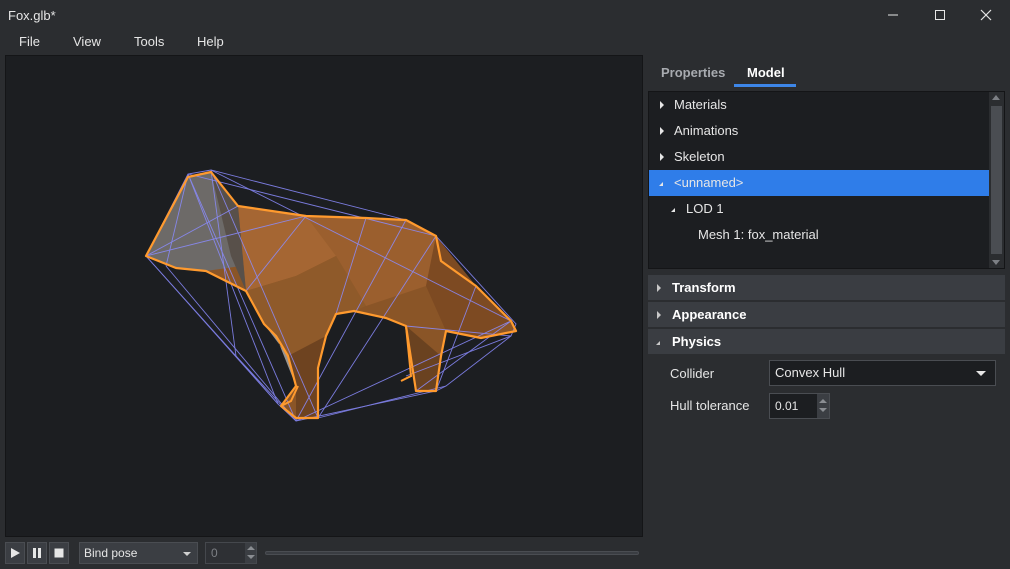  I want to click on minimize-icon, so click(893, 15).